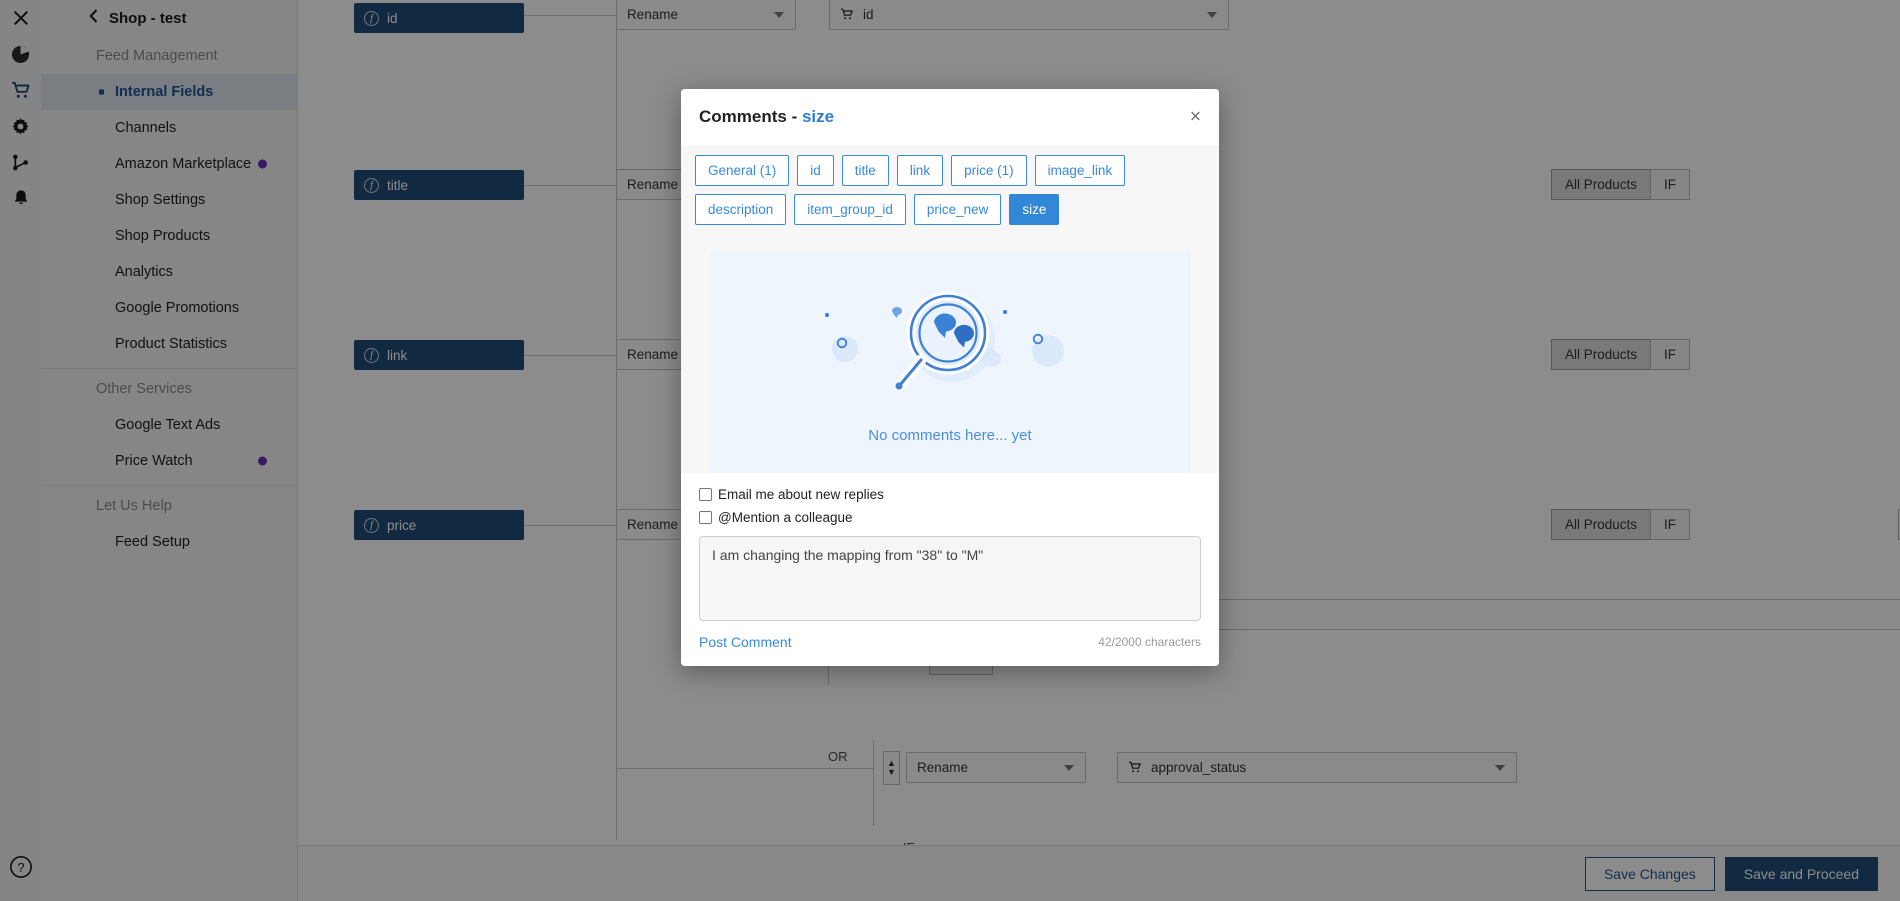  I want to click on comment-textarea, so click(950, 578).